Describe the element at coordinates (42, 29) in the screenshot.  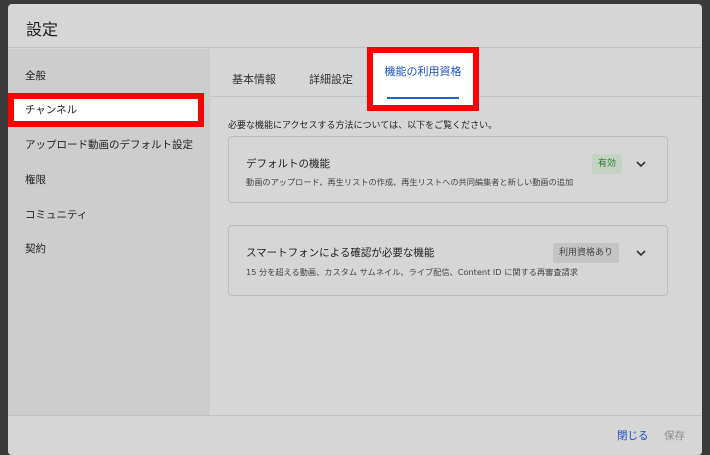
I see `dialog-title: 設定` at that location.